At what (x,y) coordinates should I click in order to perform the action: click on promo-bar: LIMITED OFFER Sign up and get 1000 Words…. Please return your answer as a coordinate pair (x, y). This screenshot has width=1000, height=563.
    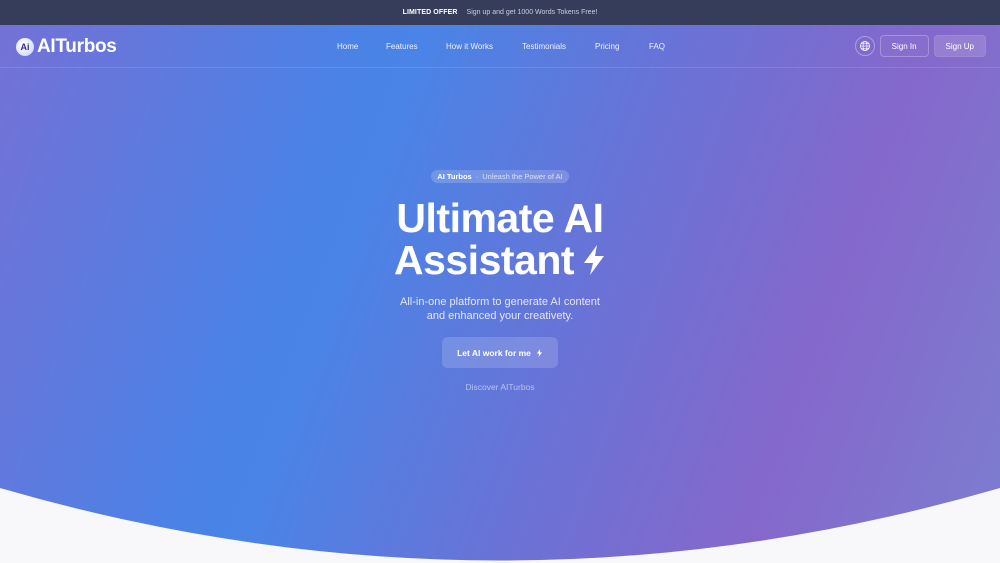
    Looking at the image, I should click on (500, 12).